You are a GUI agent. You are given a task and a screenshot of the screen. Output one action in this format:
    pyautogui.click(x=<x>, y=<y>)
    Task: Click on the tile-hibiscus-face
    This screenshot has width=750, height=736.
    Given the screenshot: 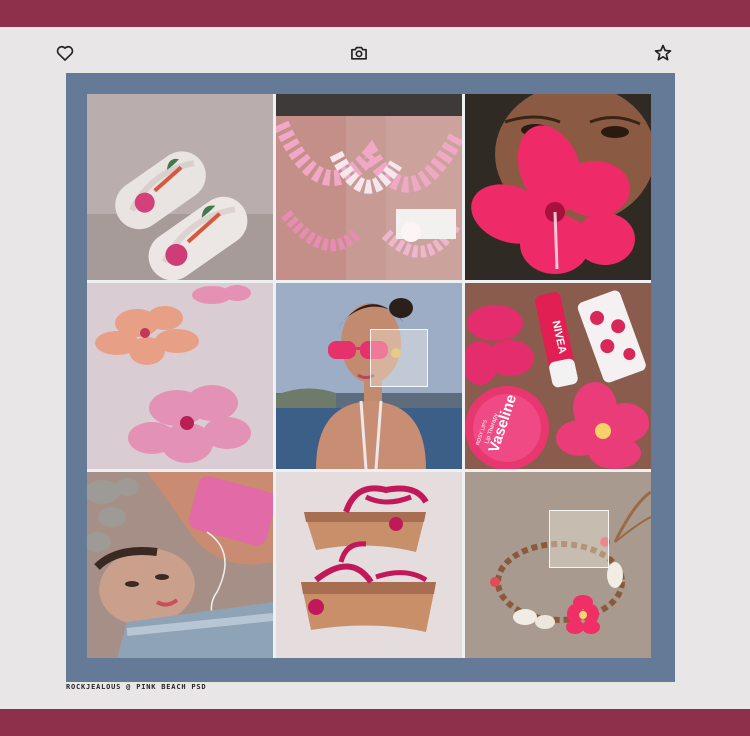 What is the action you would take?
    pyautogui.click(x=558, y=187)
    